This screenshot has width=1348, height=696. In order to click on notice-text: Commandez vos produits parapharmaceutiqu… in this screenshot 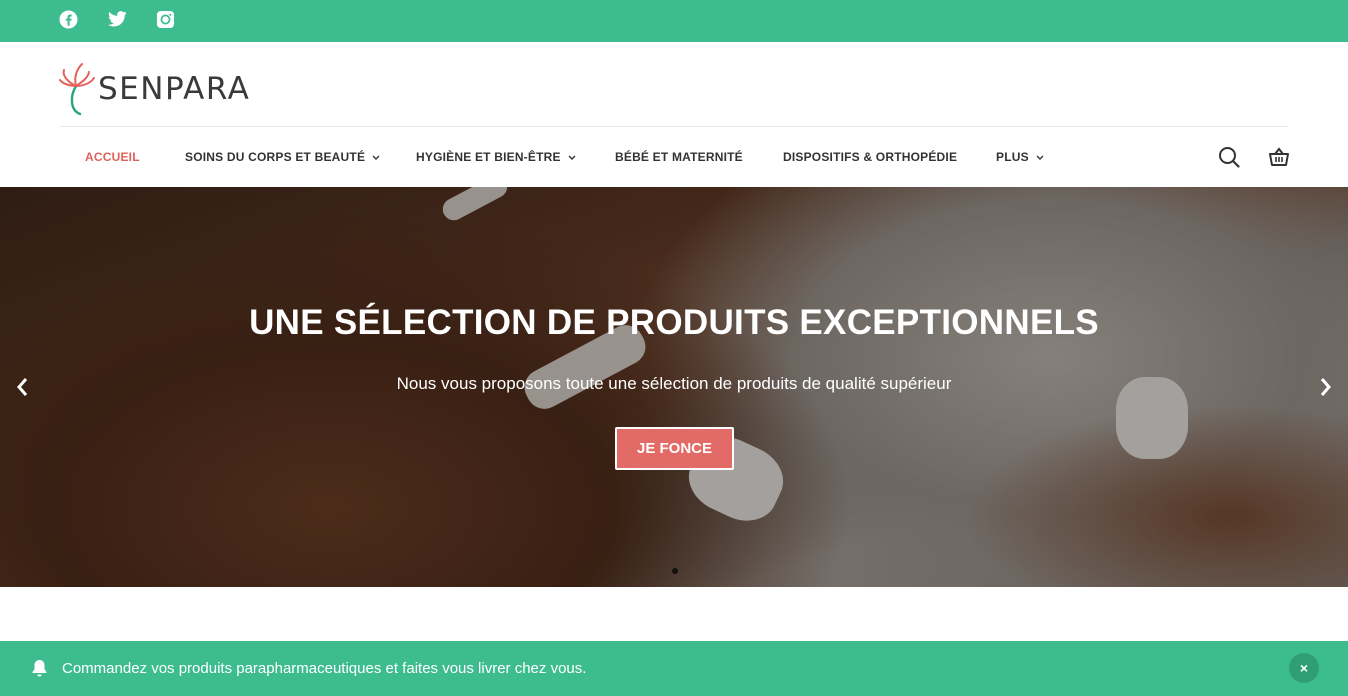, I will do `click(324, 668)`.